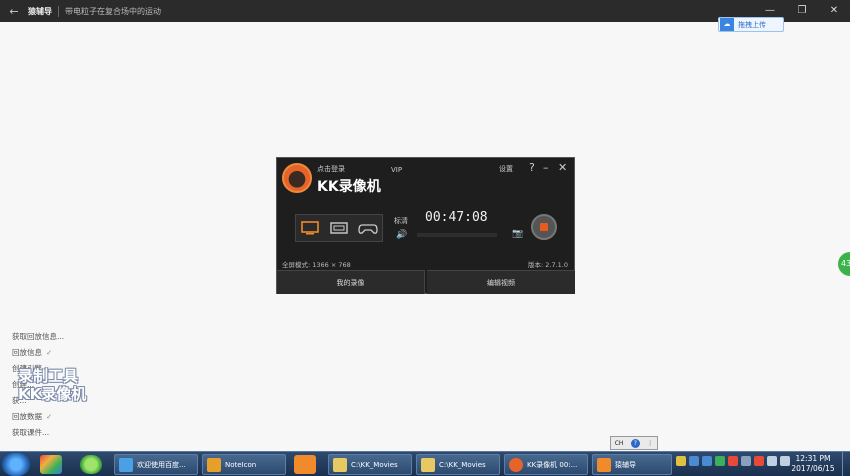 This screenshot has height=476, width=850. I want to click on taskbar-clock: 12:31 PM 2017/06/15, so click(813, 464).